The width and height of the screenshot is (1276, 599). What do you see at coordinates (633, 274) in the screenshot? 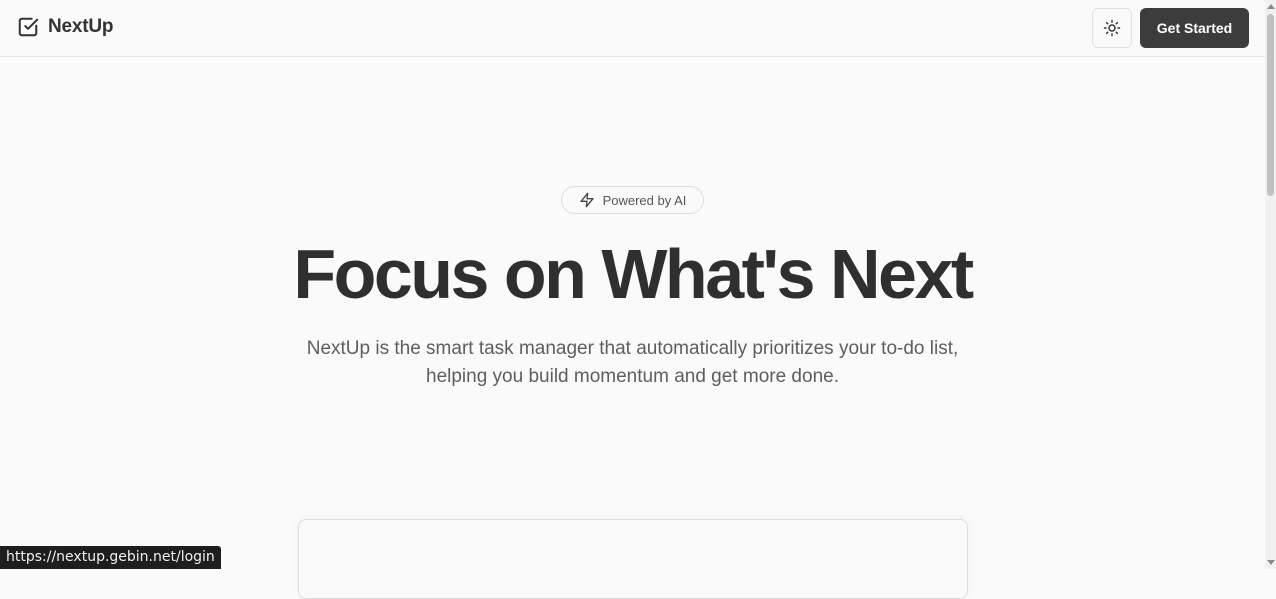
I see `hero-title: Focus on What's Next` at bounding box center [633, 274].